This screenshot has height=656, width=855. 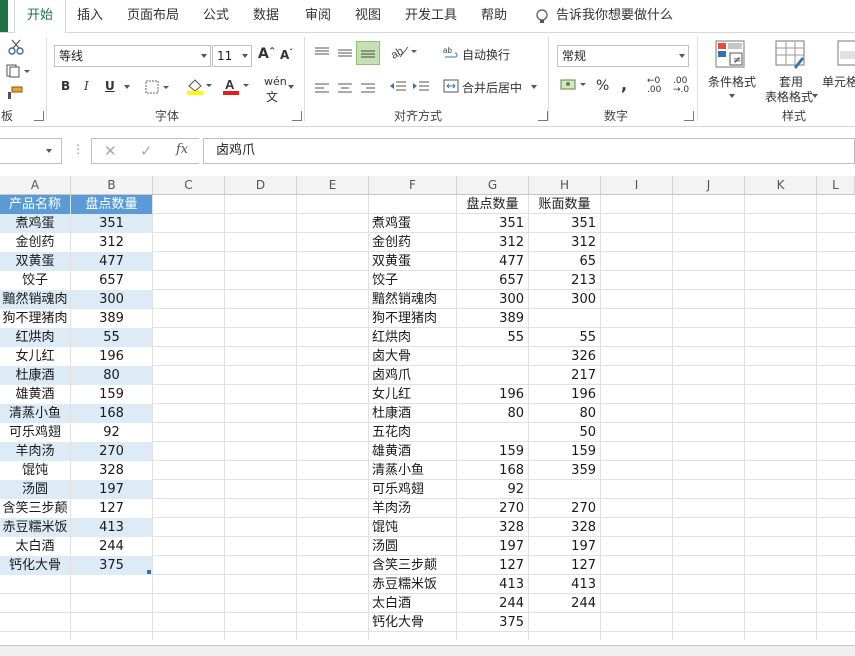 What do you see at coordinates (623, 56) in the screenshot?
I see `number-format-dropdown: 常规` at bounding box center [623, 56].